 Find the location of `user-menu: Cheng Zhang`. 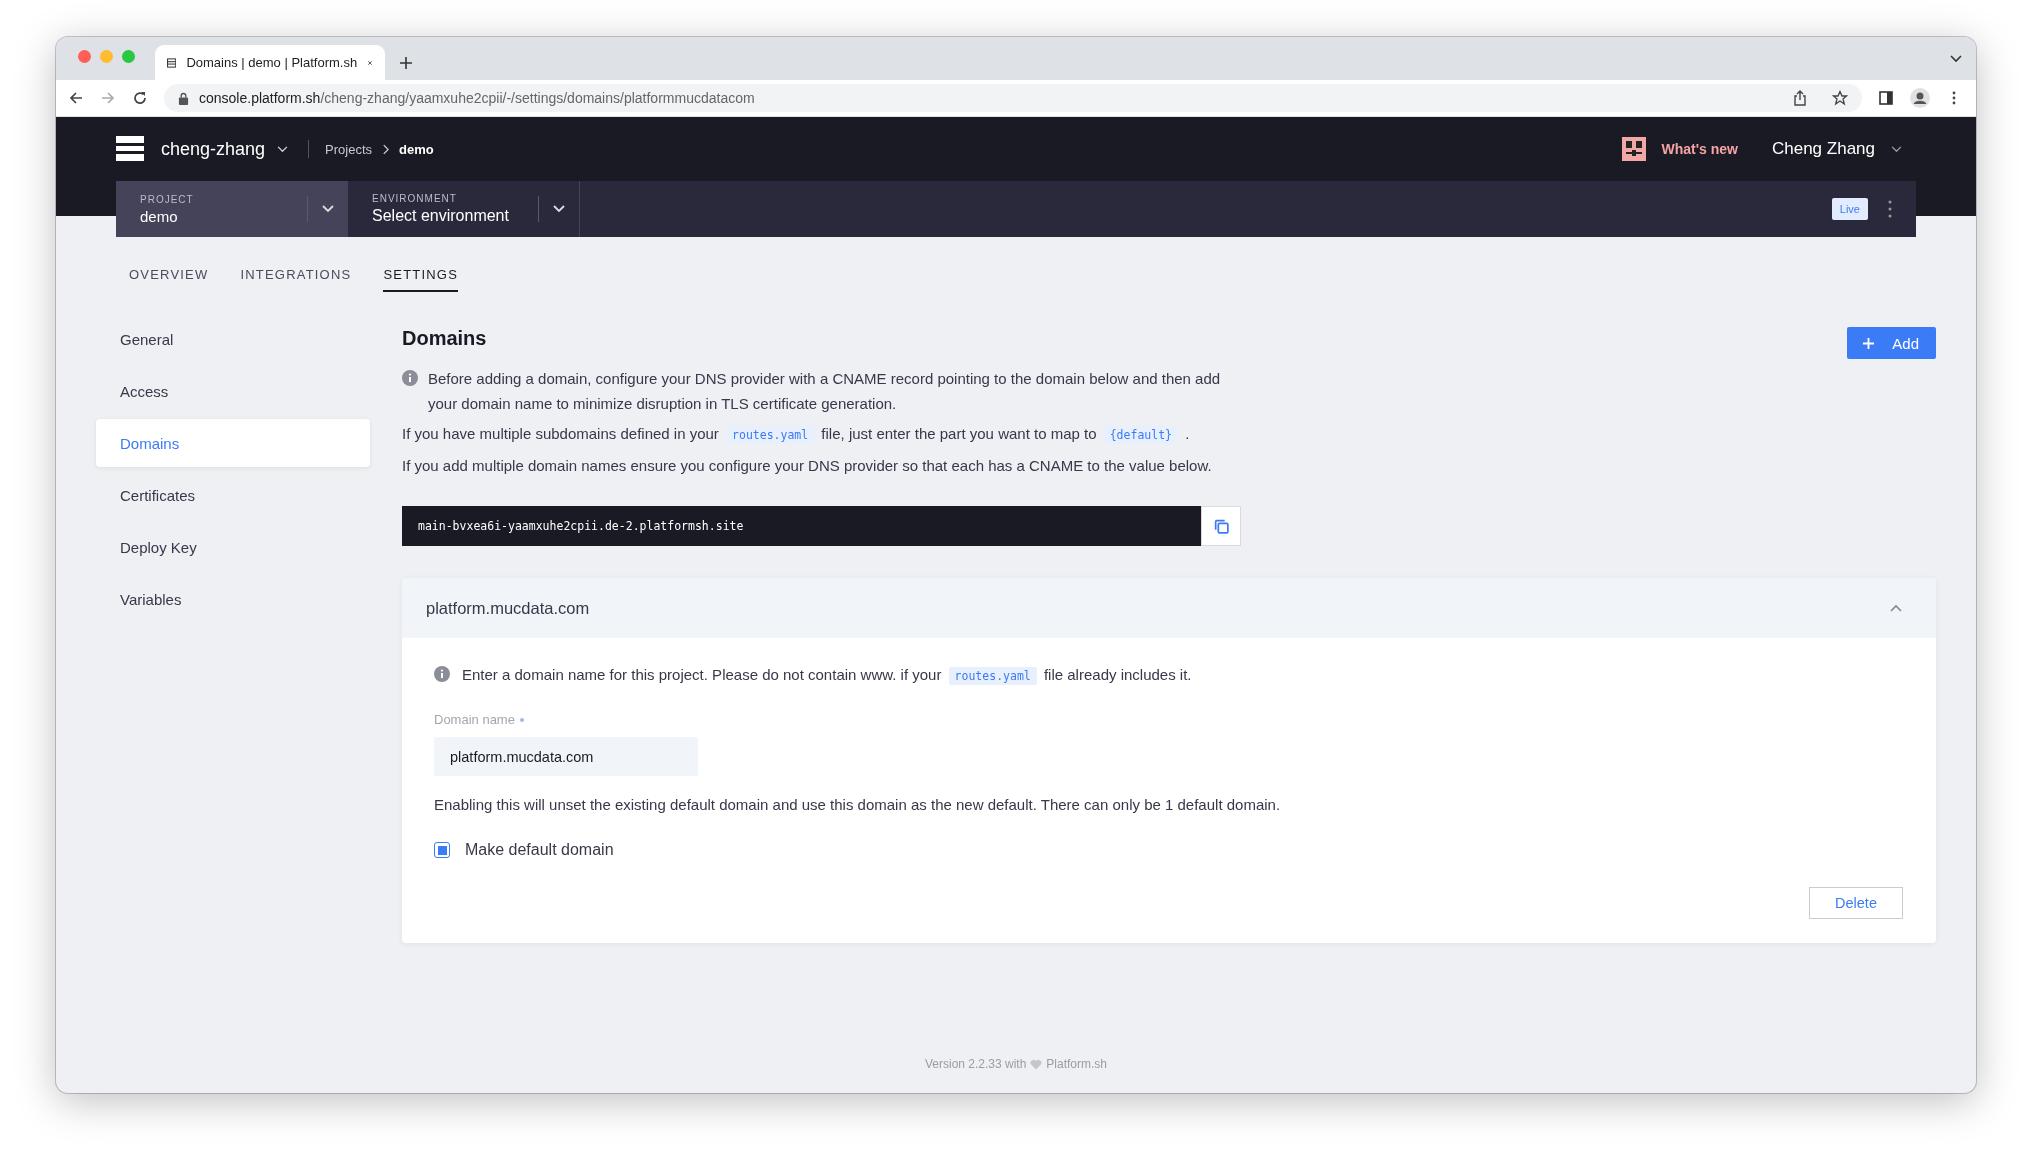

user-menu: Cheng Zhang is located at coordinates (1836, 149).